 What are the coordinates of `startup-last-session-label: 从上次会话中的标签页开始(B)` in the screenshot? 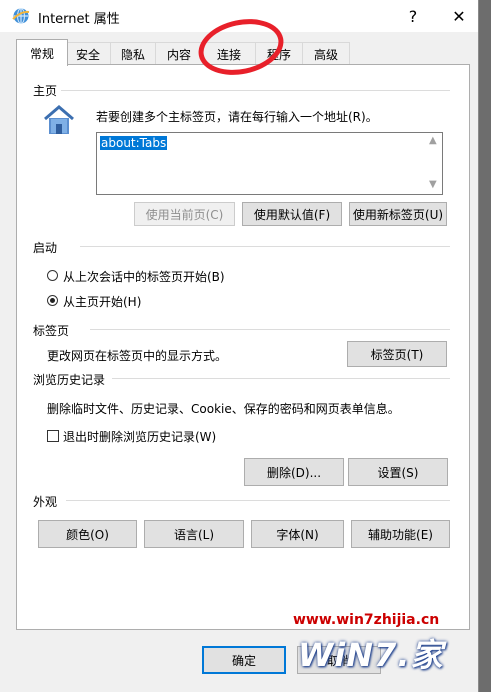 It's located at (144, 277).